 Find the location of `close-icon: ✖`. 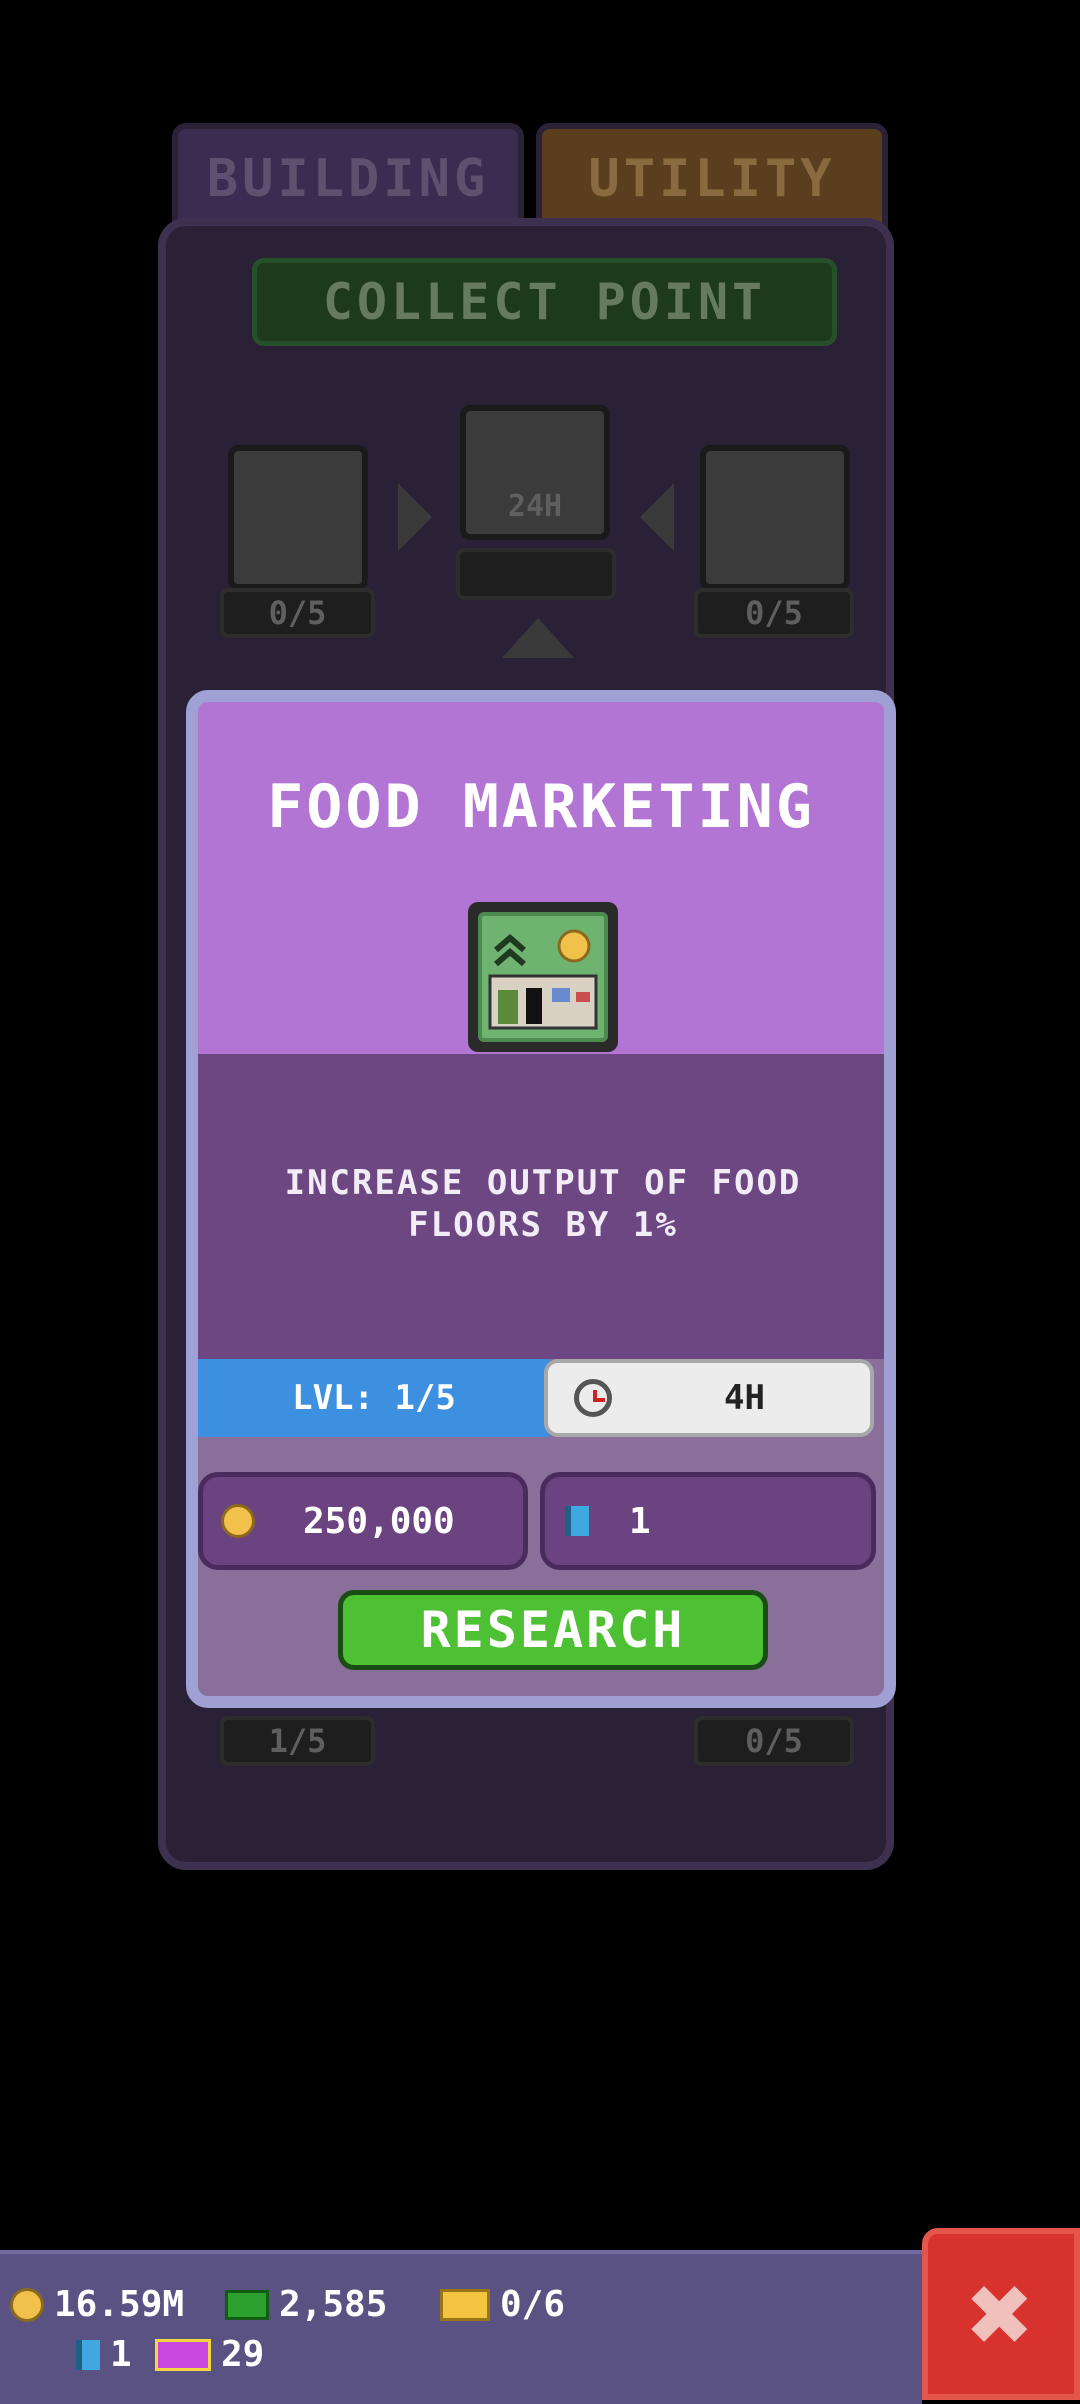

close-icon: ✖ is located at coordinates (1001, 2314).